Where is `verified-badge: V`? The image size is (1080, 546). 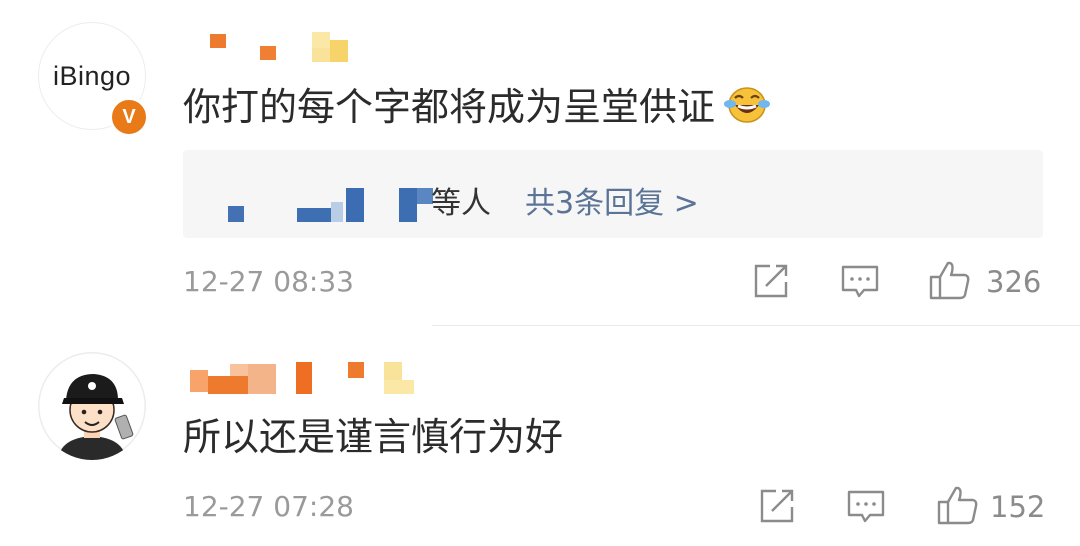
verified-badge: V is located at coordinates (129, 117).